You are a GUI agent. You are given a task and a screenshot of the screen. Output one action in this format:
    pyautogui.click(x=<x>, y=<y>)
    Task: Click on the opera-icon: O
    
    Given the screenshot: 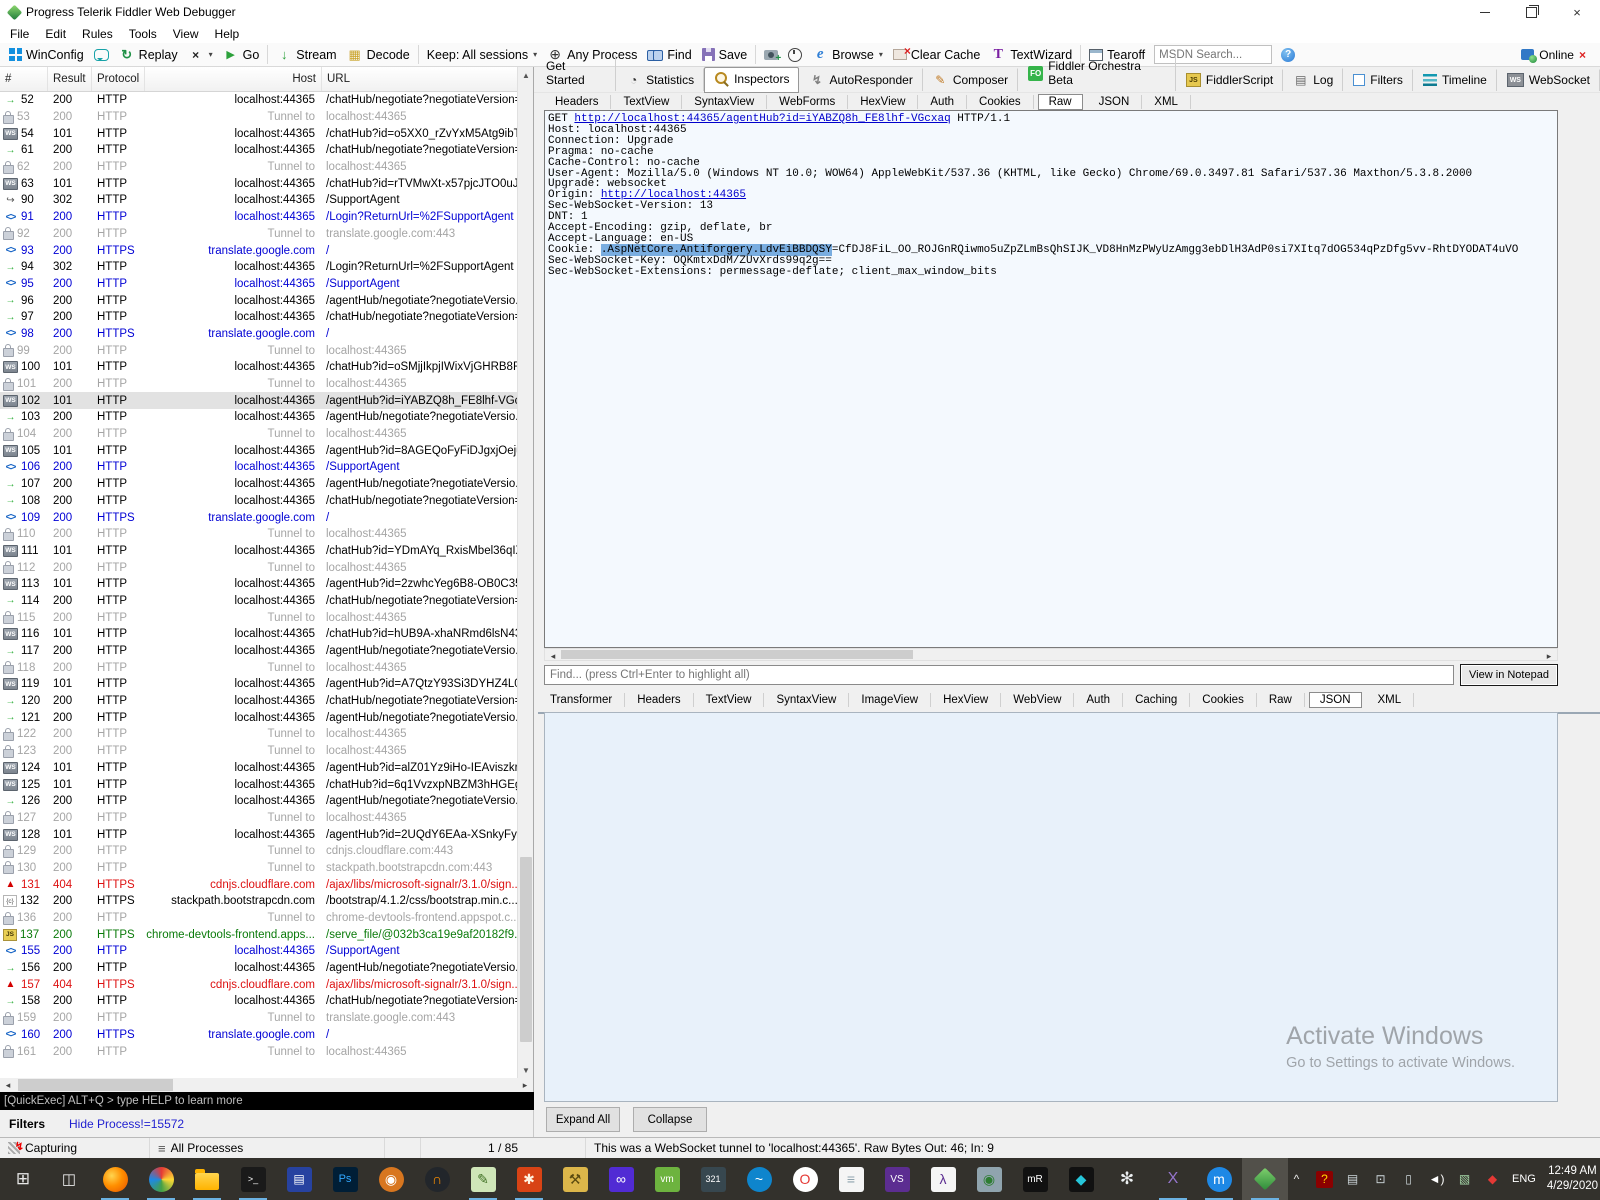 What is the action you would take?
    pyautogui.click(x=805, y=1179)
    